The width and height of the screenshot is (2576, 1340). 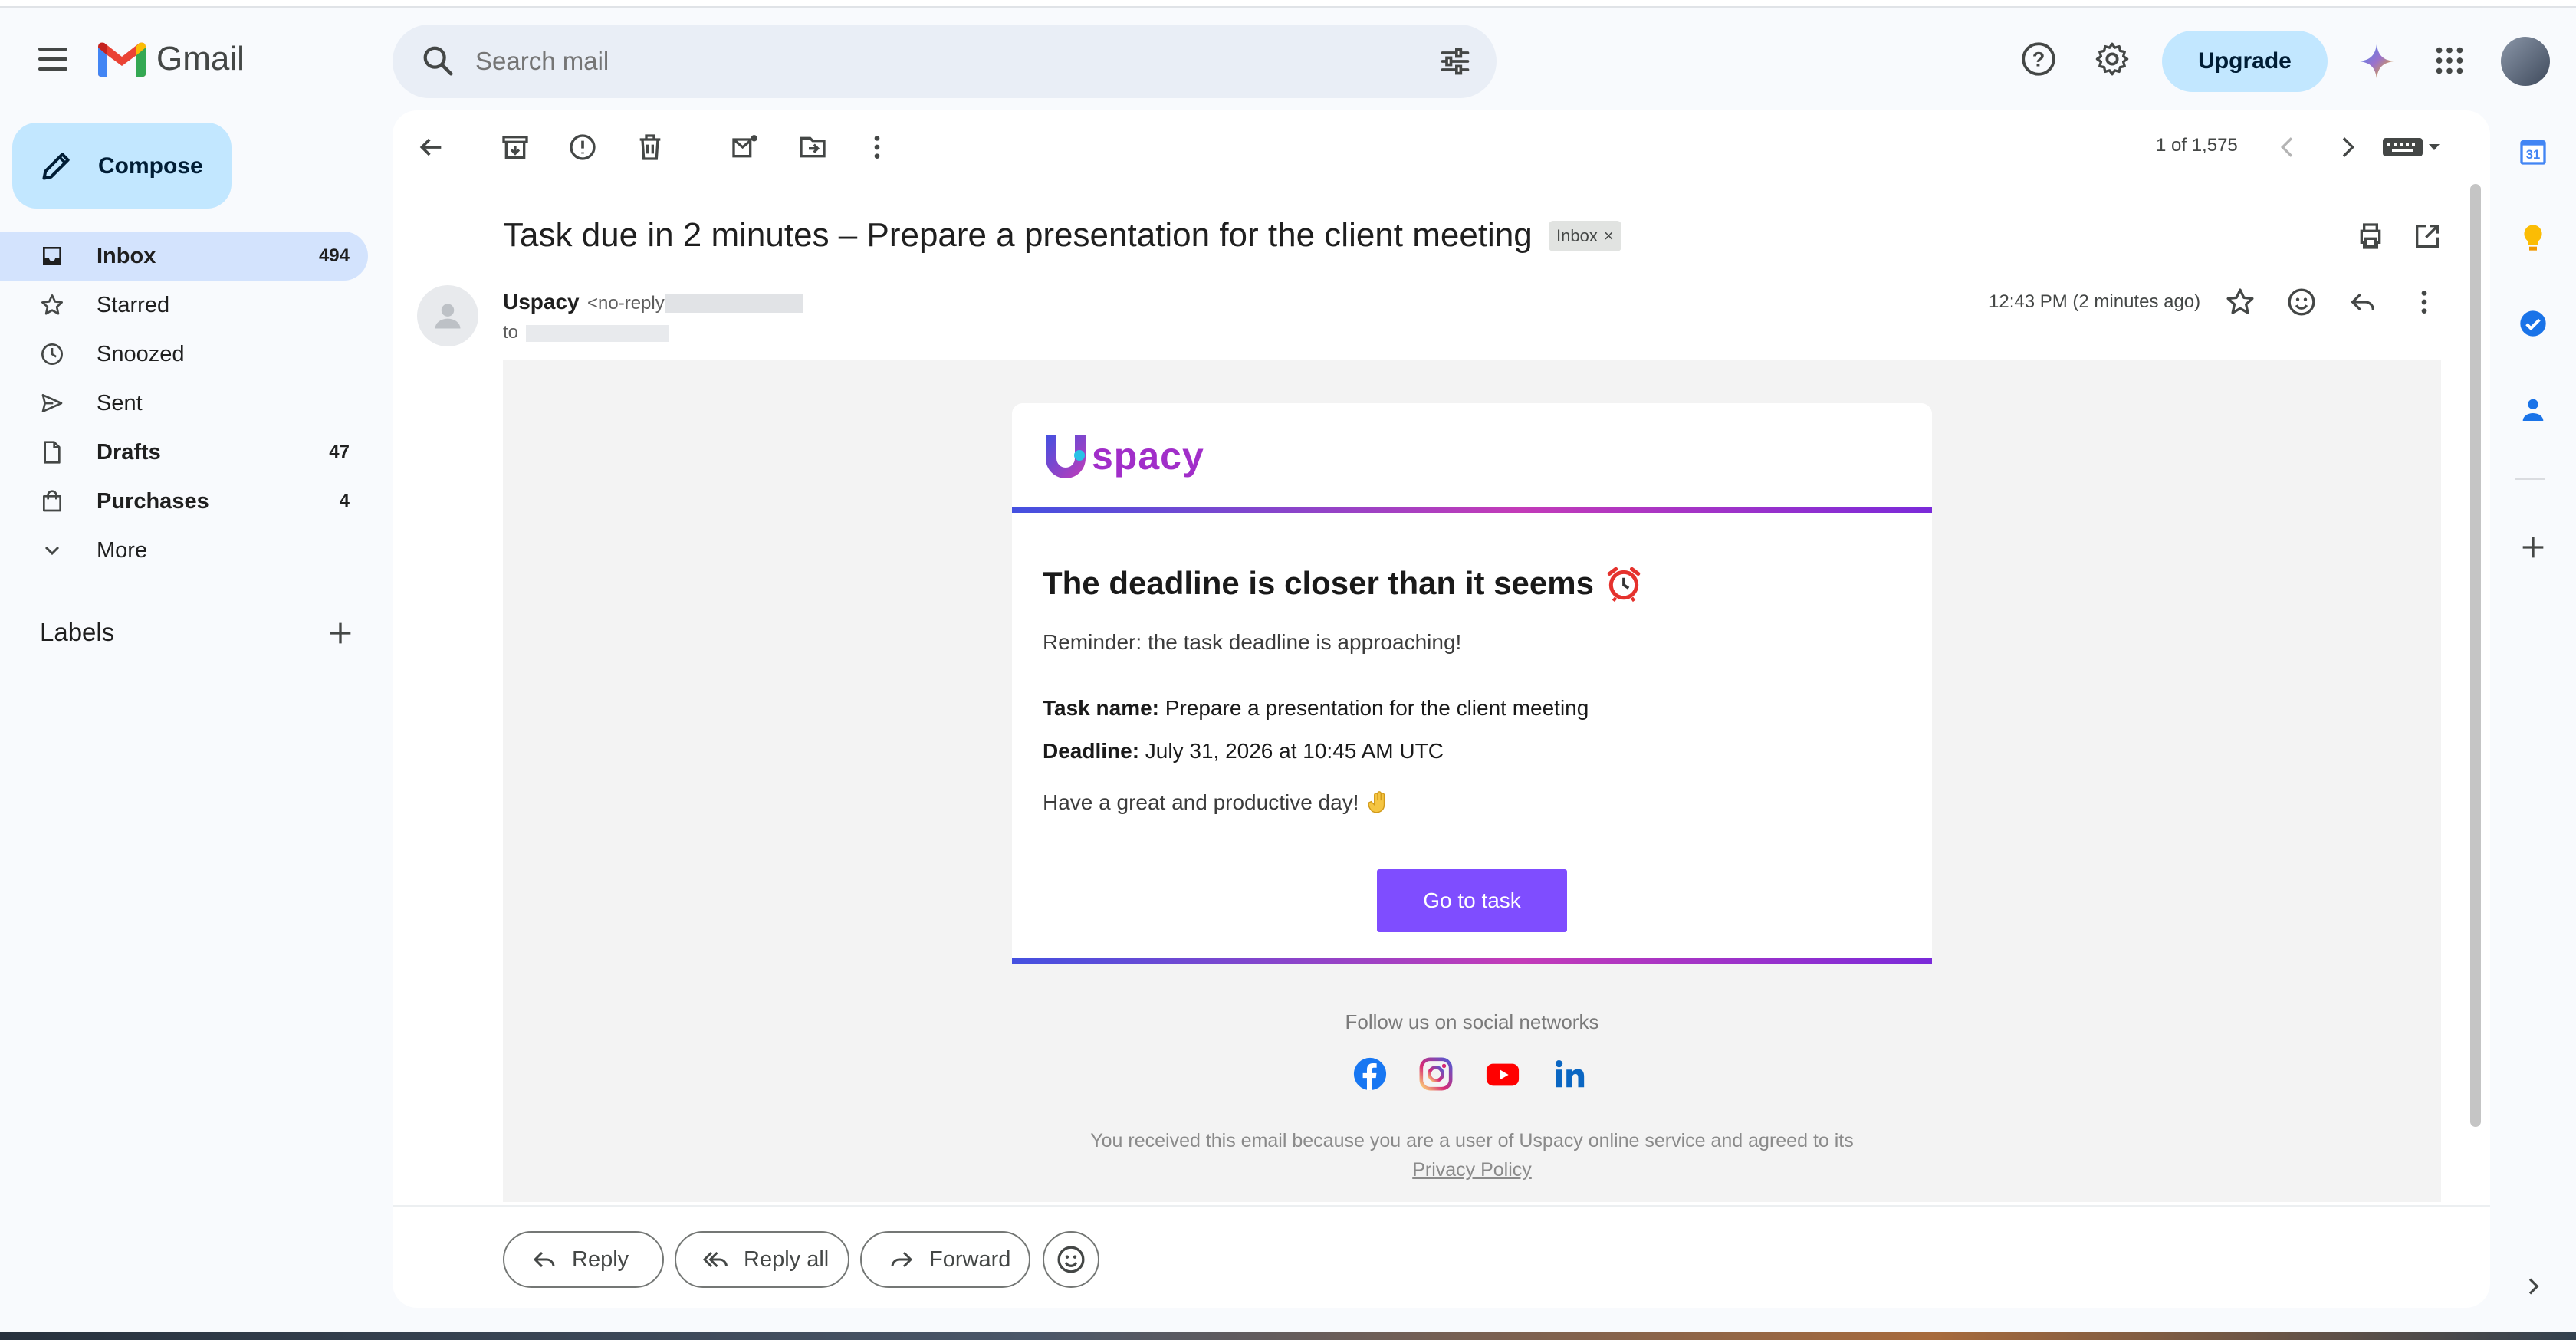 What do you see at coordinates (2533, 1286) in the screenshot?
I see `expand-panel-chevron-icon` at bounding box center [2533, 1286].